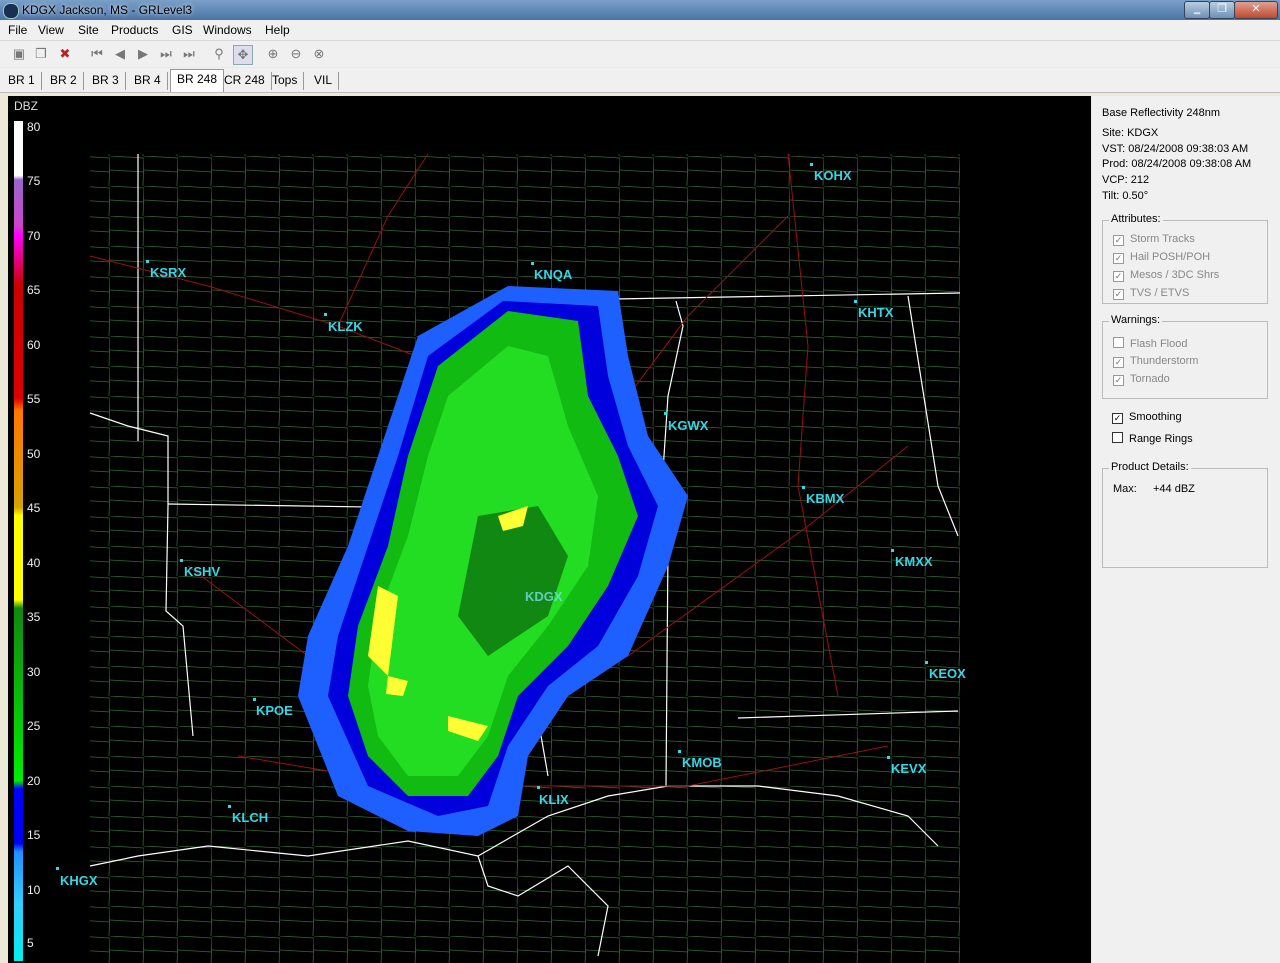  Describe the element at coordinates (277, 30) in the screenshot. I see `menu-help: Help` at that location.